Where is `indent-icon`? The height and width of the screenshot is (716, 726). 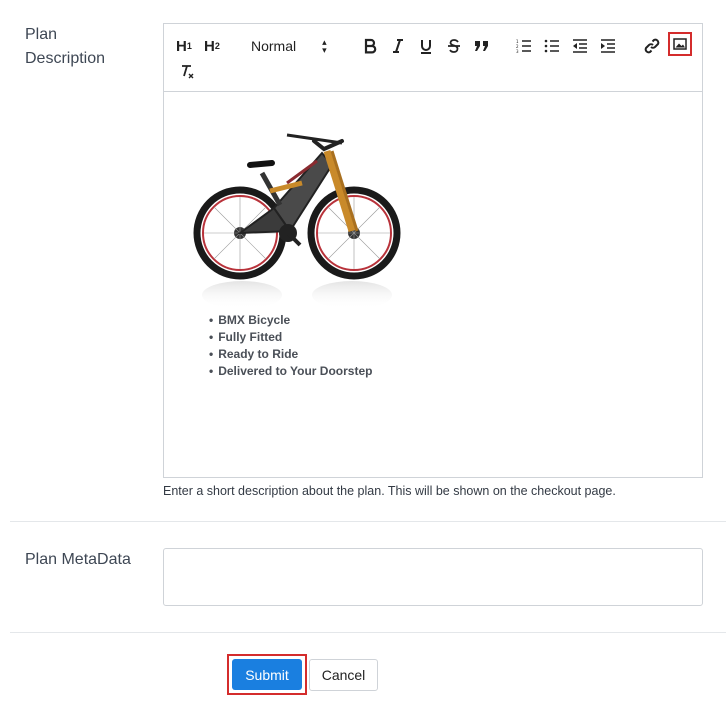 indent-icon is located at coordinates (608, 46).